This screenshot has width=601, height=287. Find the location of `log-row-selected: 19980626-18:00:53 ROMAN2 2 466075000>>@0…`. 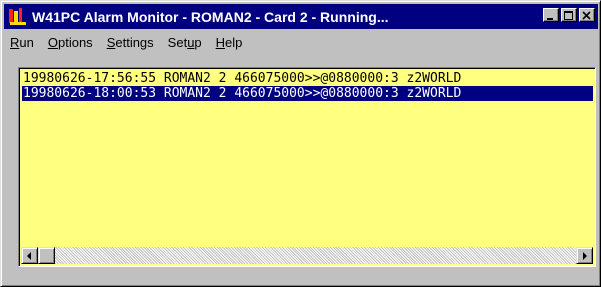

log-row-selected: 19980626-18:00:53 ROMAN2 2 466075000>>@0… is located at coordinates (307, 93).